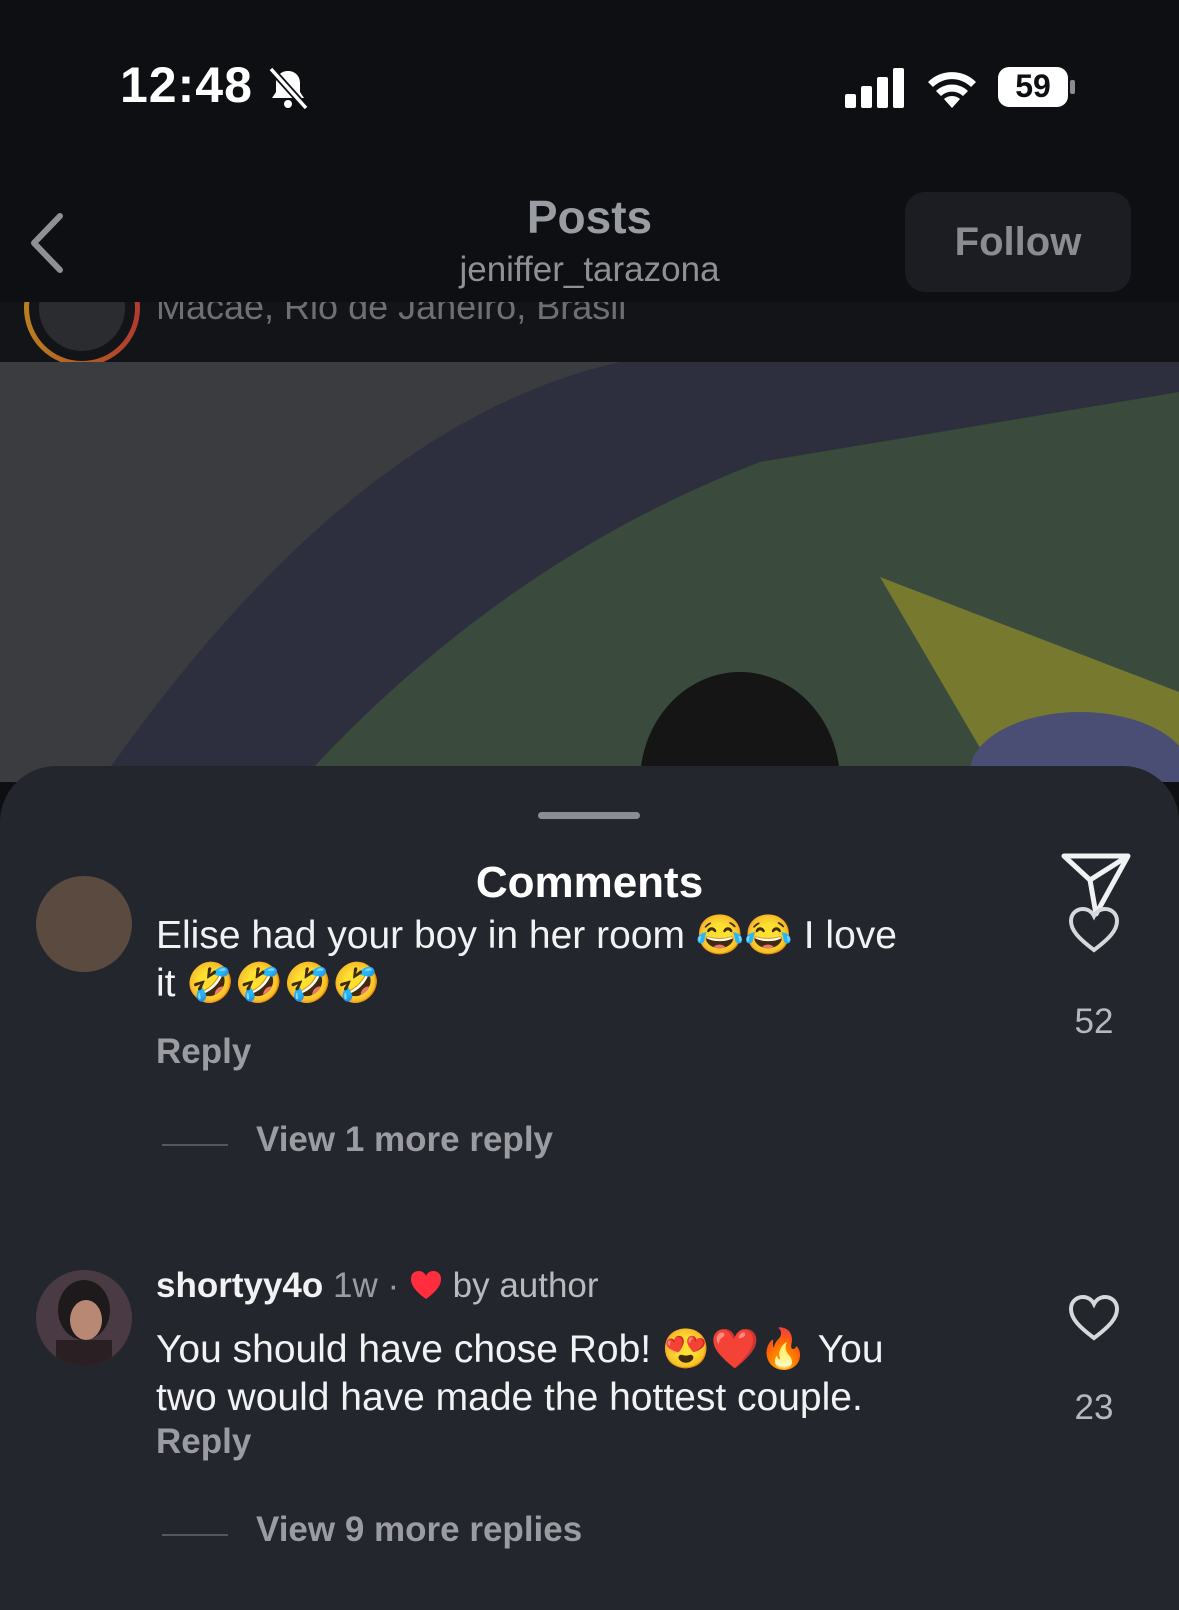 The width and height of the screenshot is (1179, 1610). I want to click on comment-text-line: Elise had your boy in her room 😂😂 I love, so click(526, 935).